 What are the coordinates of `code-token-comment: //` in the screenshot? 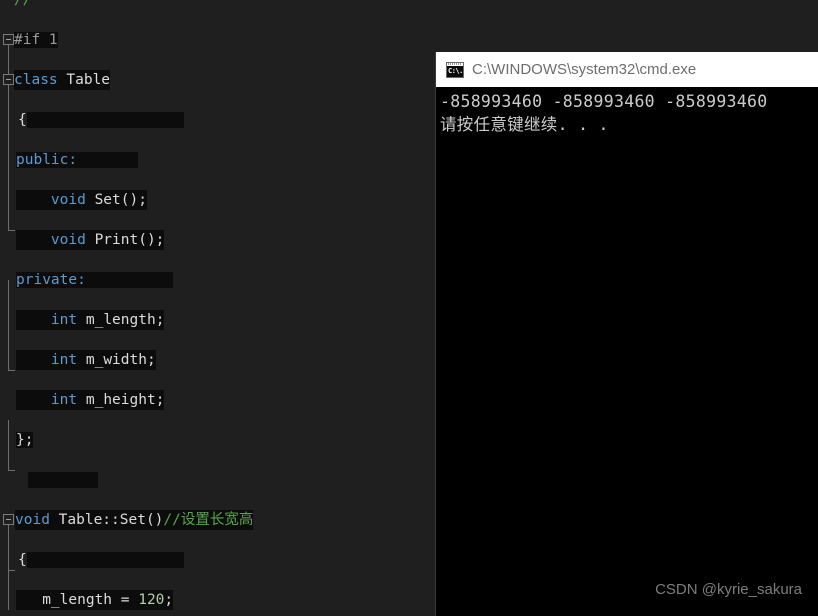 It's located at (23, 4).